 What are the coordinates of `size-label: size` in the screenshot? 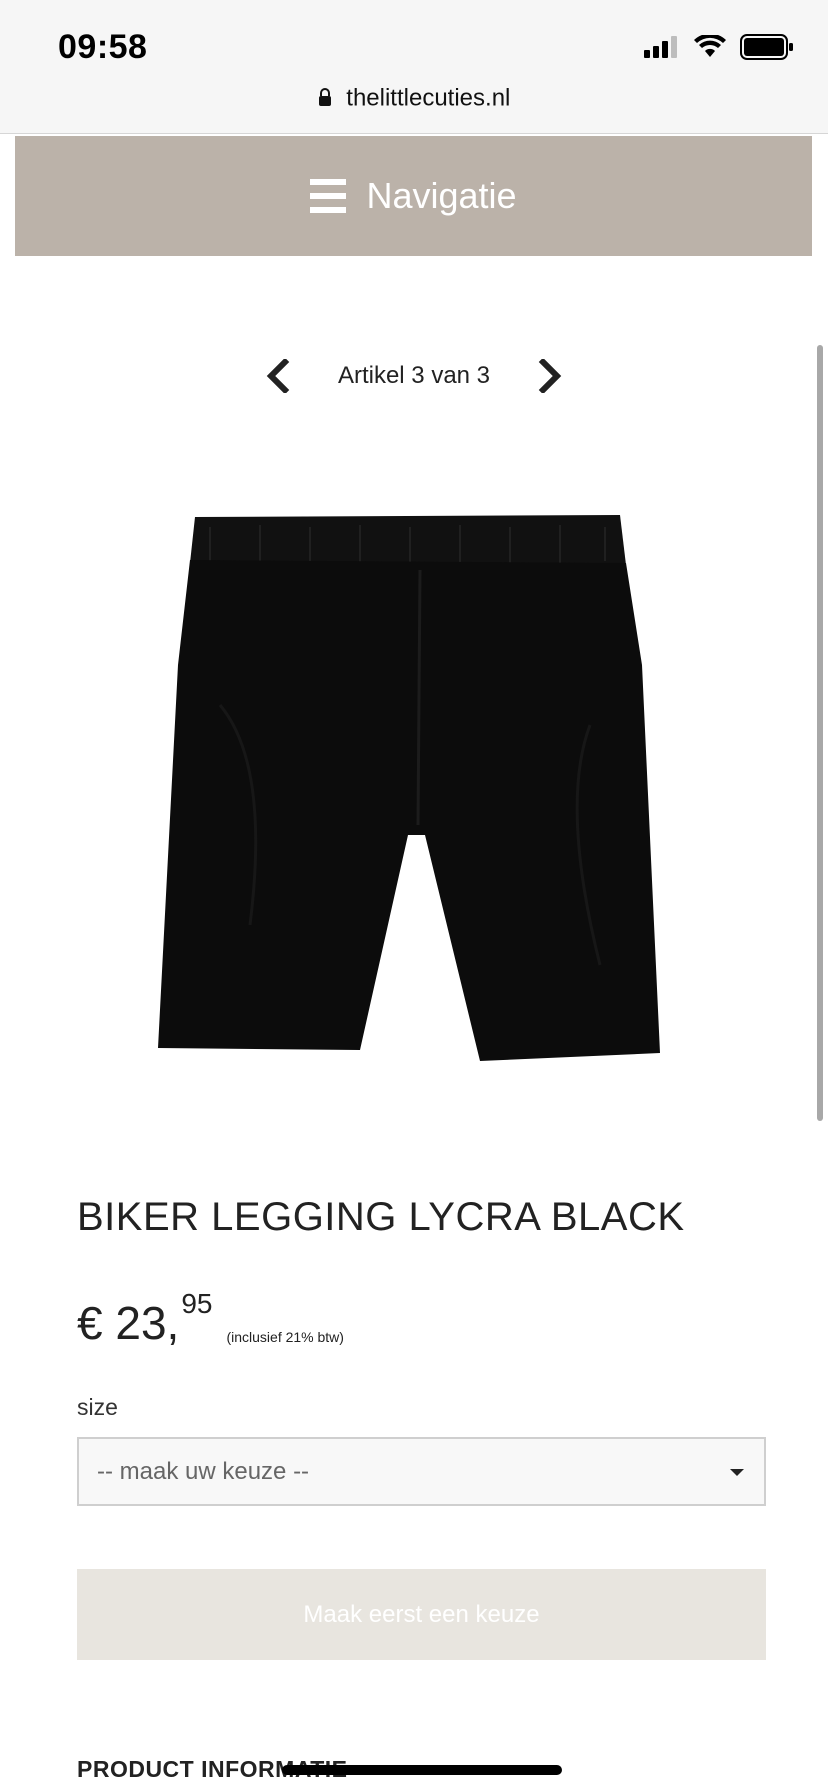 It's located at (97, 1407).